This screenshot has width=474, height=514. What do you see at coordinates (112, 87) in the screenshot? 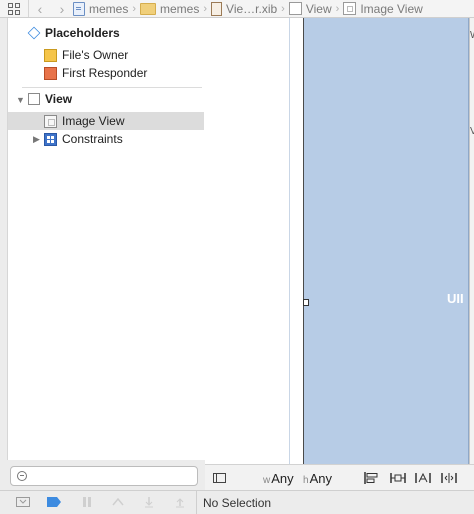
I see `outline-divider` at bounding box center [112, 87].